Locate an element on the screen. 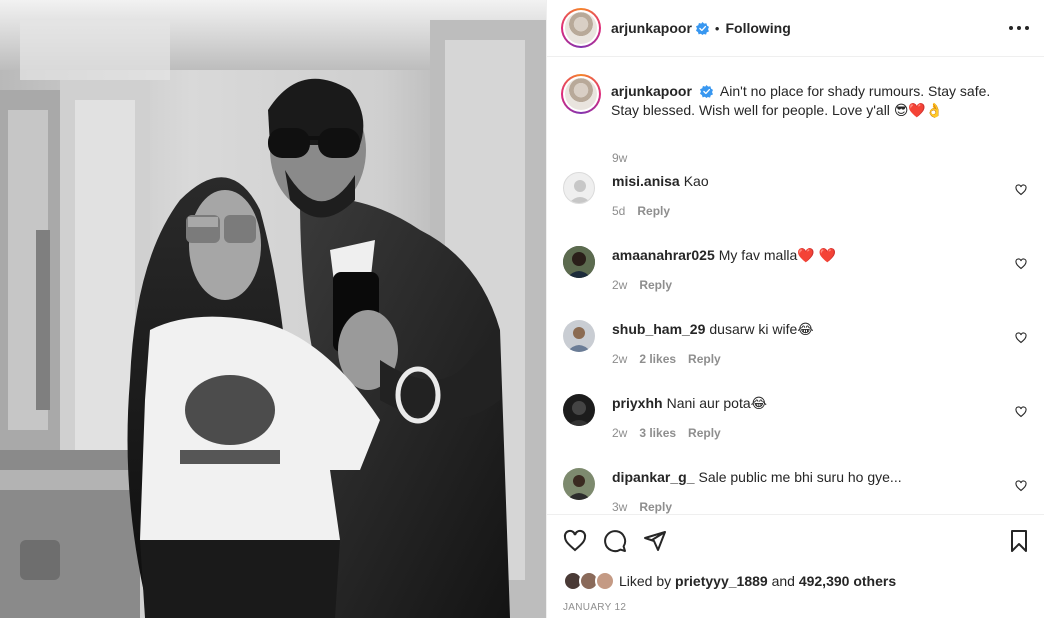 The width and height of the screenshot is (1044, 618). comment-body: misi.anisa Kao is located at coordinates (802, 181).